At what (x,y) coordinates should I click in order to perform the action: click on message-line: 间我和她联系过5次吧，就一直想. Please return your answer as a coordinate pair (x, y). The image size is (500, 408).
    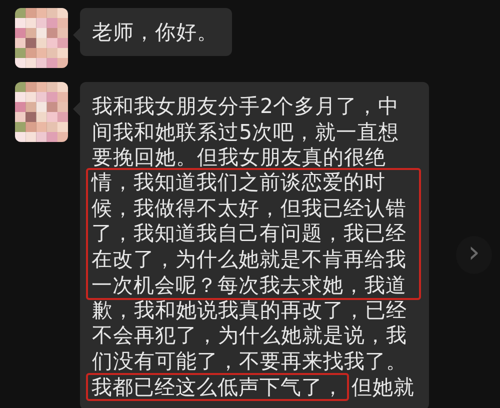
    Looking at the image, I should click on (246, 133).